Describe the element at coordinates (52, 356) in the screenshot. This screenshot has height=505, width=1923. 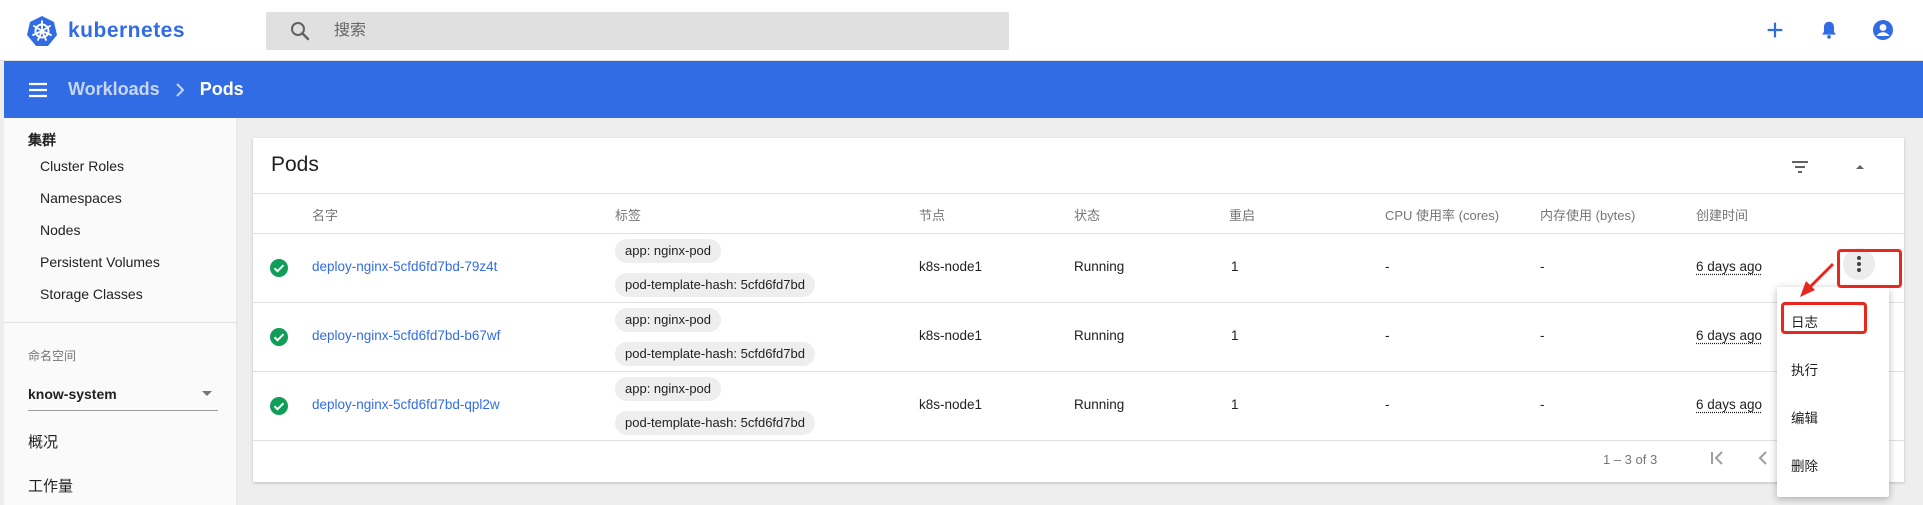
I see `namespace-label: 命名空间` at that location.